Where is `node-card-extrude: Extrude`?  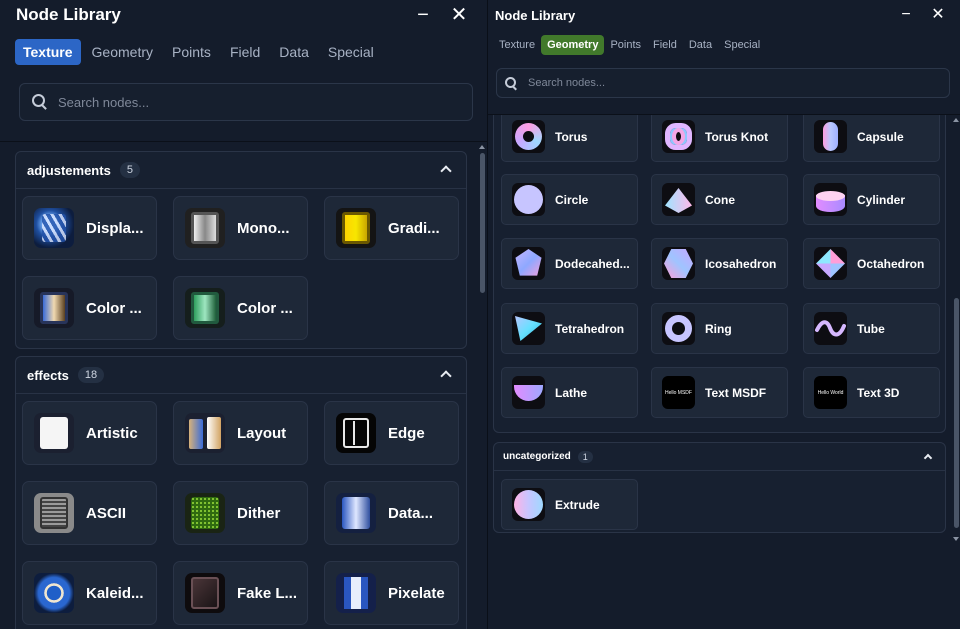
node-card-extrude: Extrude is located at coordinates (569, 504).